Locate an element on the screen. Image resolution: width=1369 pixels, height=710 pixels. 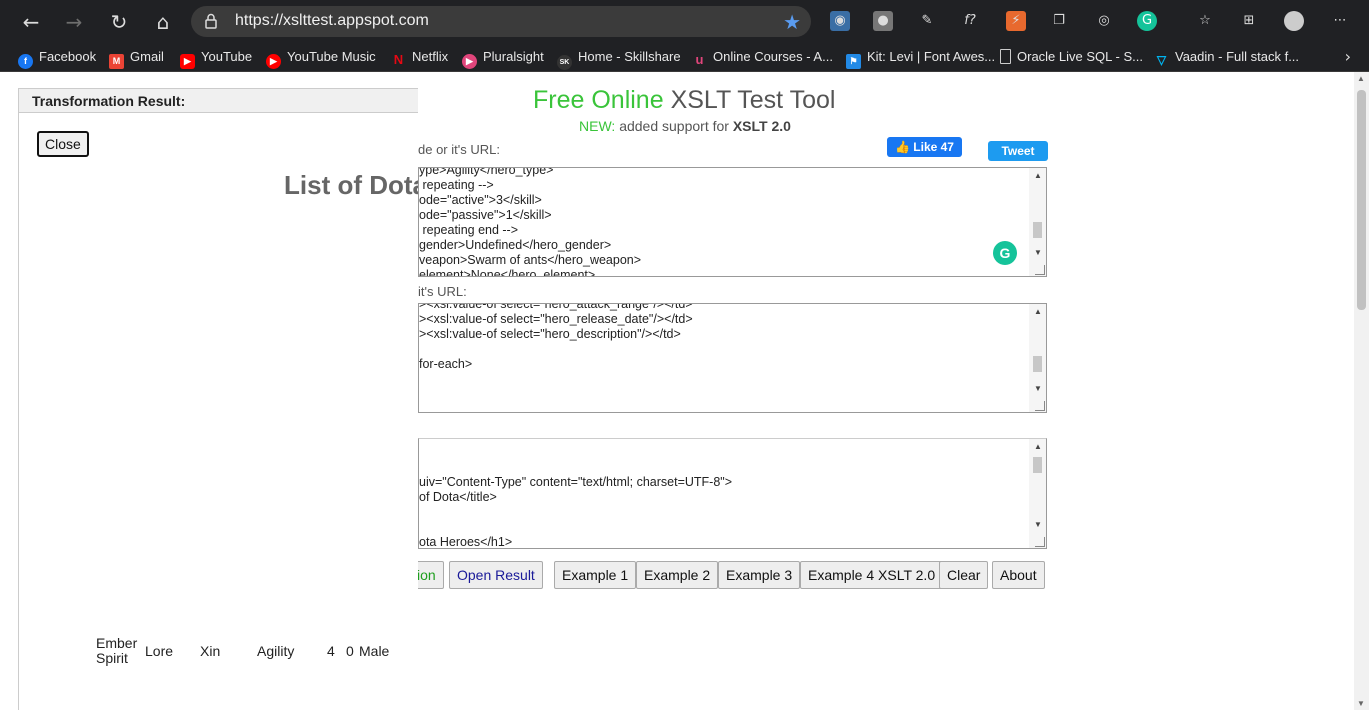
result-cell-name-line: Spirit is located at coordinates (112, 658).